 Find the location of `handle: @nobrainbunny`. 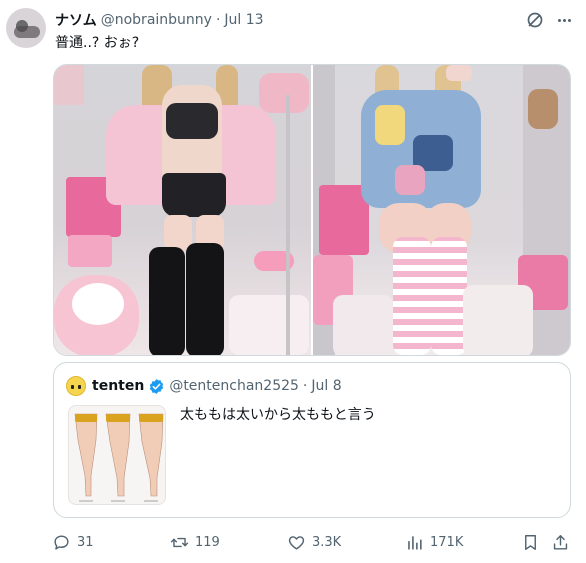

handle: @nobrainbunny is located at coordinates (156, 20).